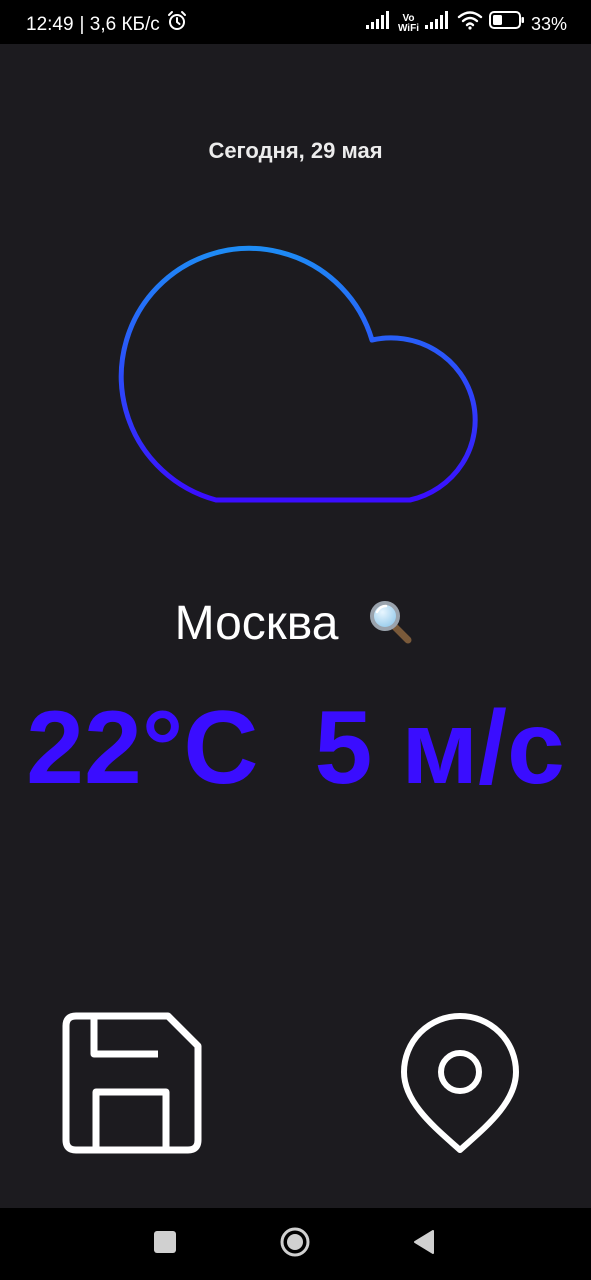  What do you see at coordinates (295, 748) in the screenshot?
I see `weather-values: 22°C 5 м/с` at bounding box center [295, 748].